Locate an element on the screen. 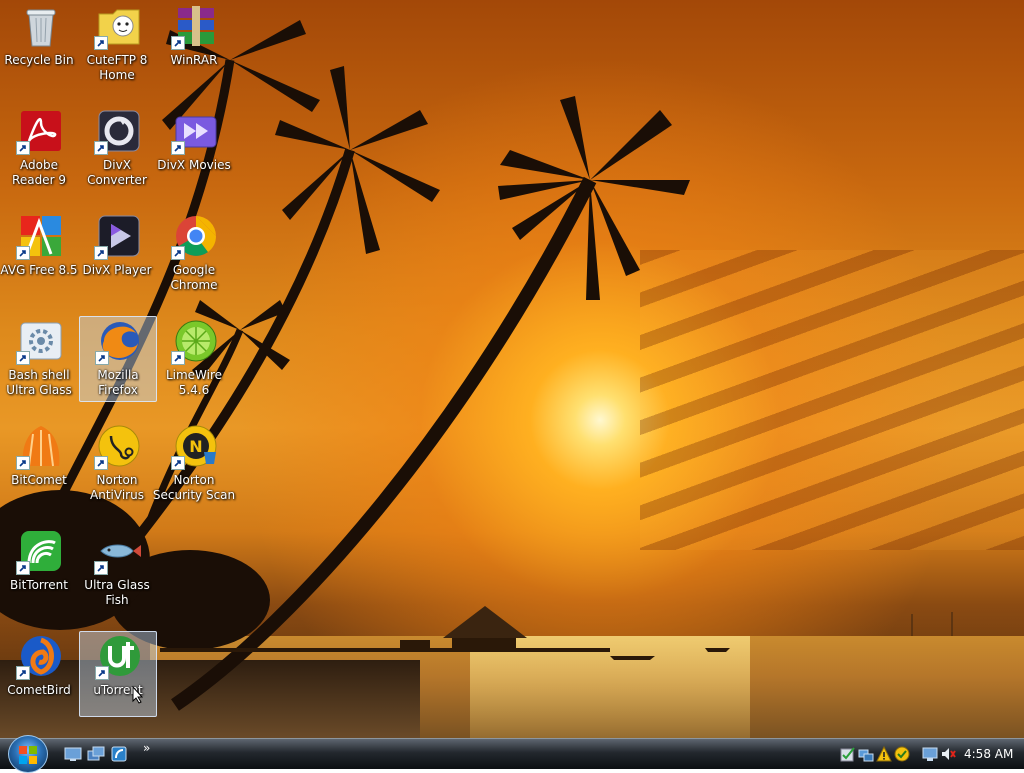 This screenshot has width=1024, height=773. switch-windows-icon is located at coordinates (96, 753).